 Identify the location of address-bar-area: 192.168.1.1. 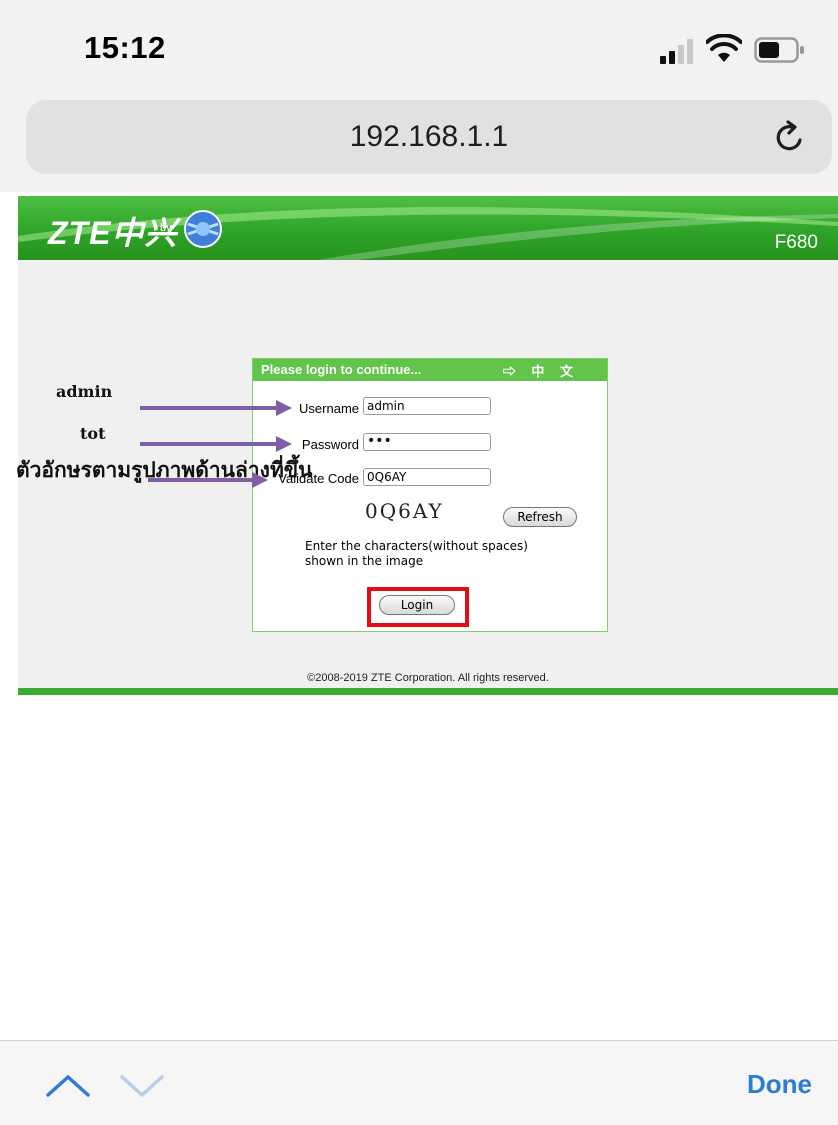
(419, 142).